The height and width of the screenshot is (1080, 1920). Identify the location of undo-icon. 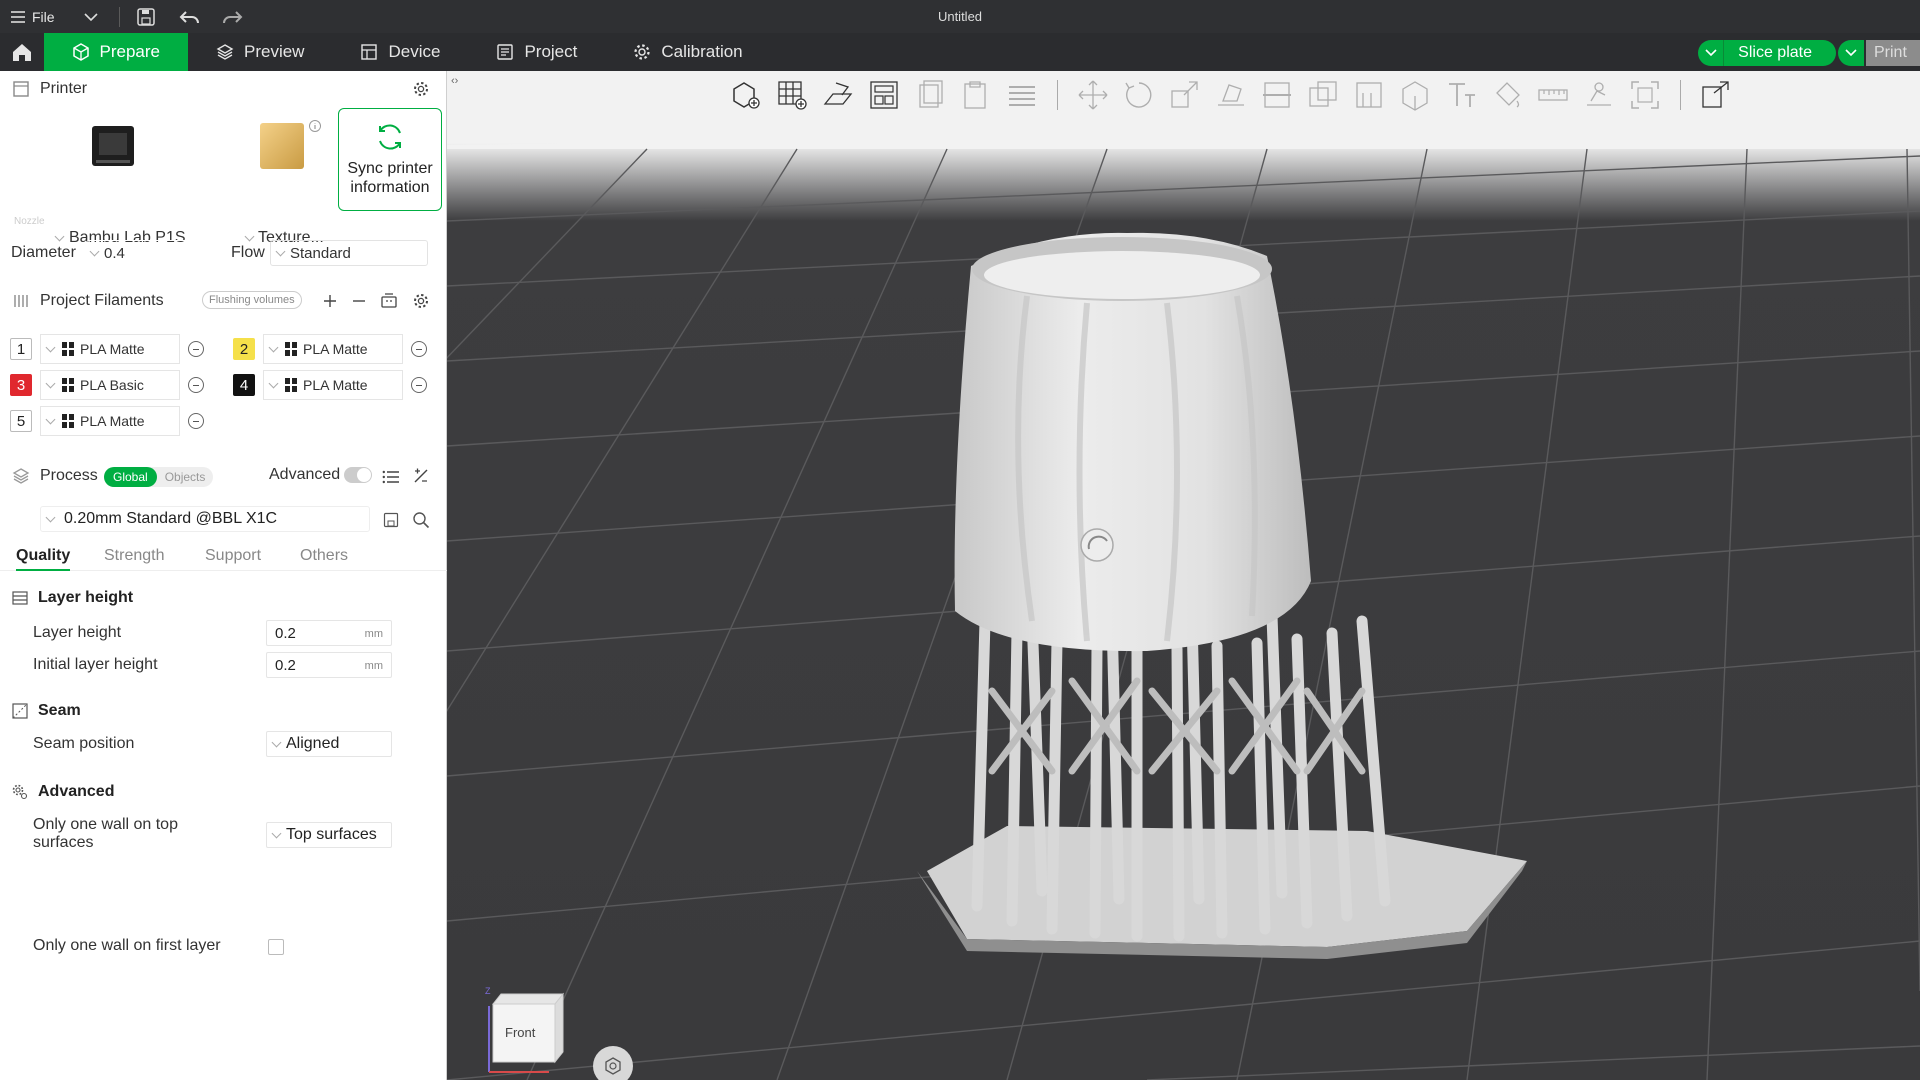
(190, 17).